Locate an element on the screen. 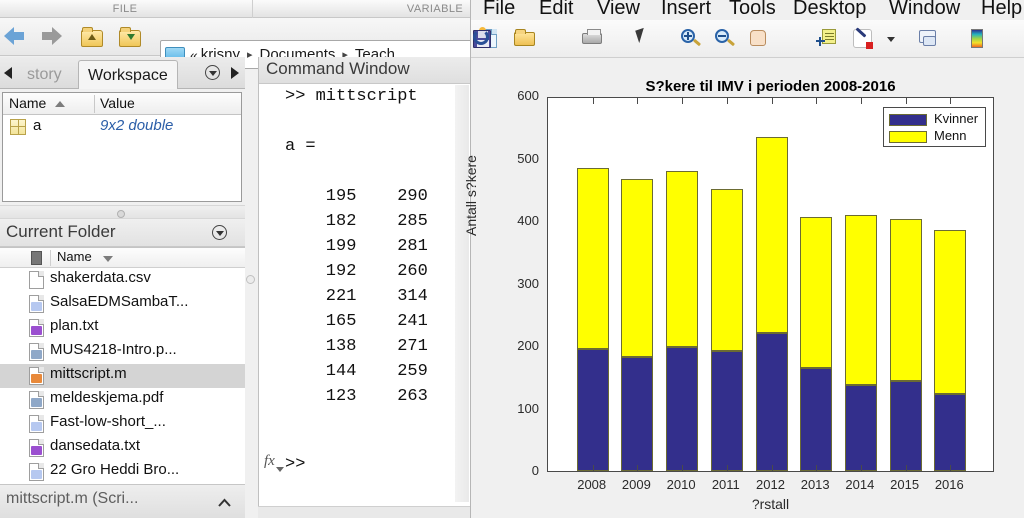 This screenshot has height=518, width=1024. menu-edit: Edit is located at coordinates (556, 10).